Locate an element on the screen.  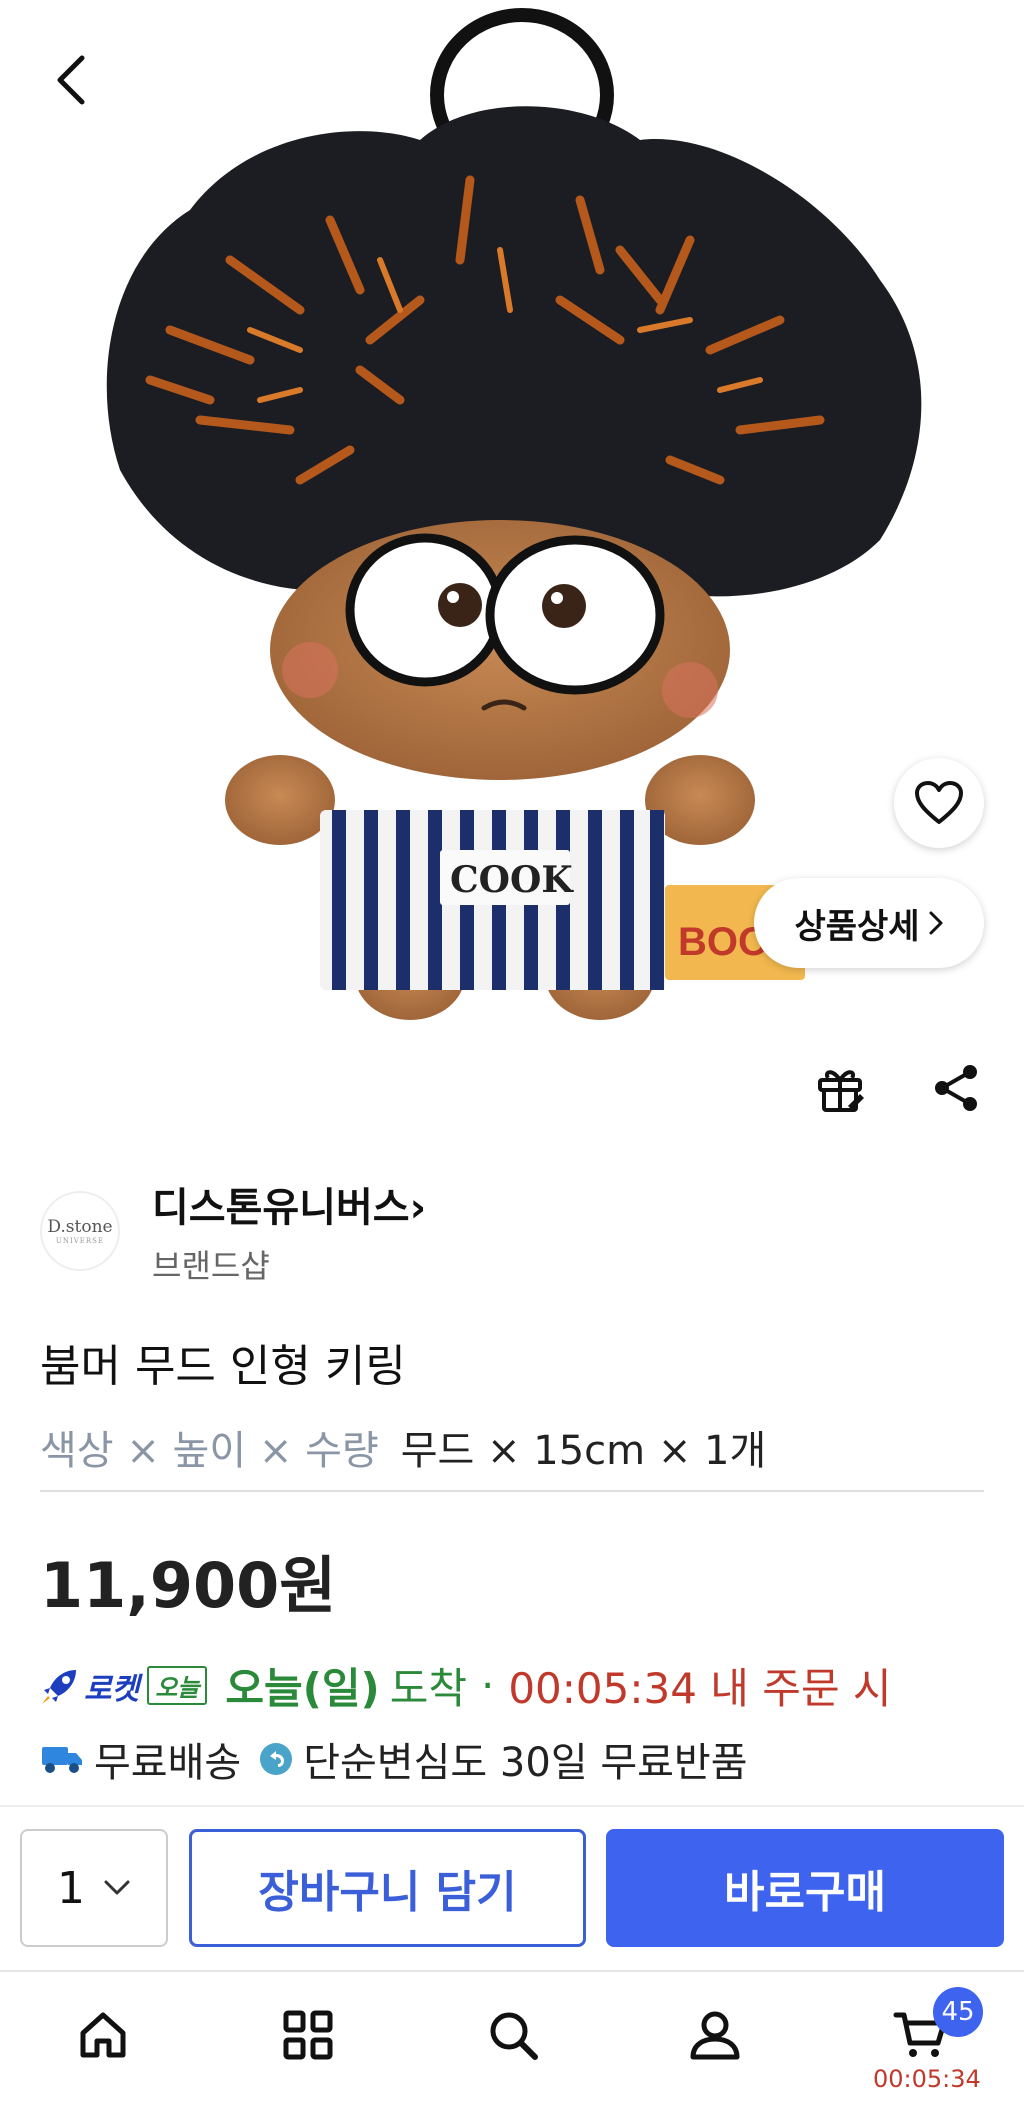
product-options: 색상 × 높이 × 수량 무드 × 15cm × 1개 is located at coordinates (403, 1447).